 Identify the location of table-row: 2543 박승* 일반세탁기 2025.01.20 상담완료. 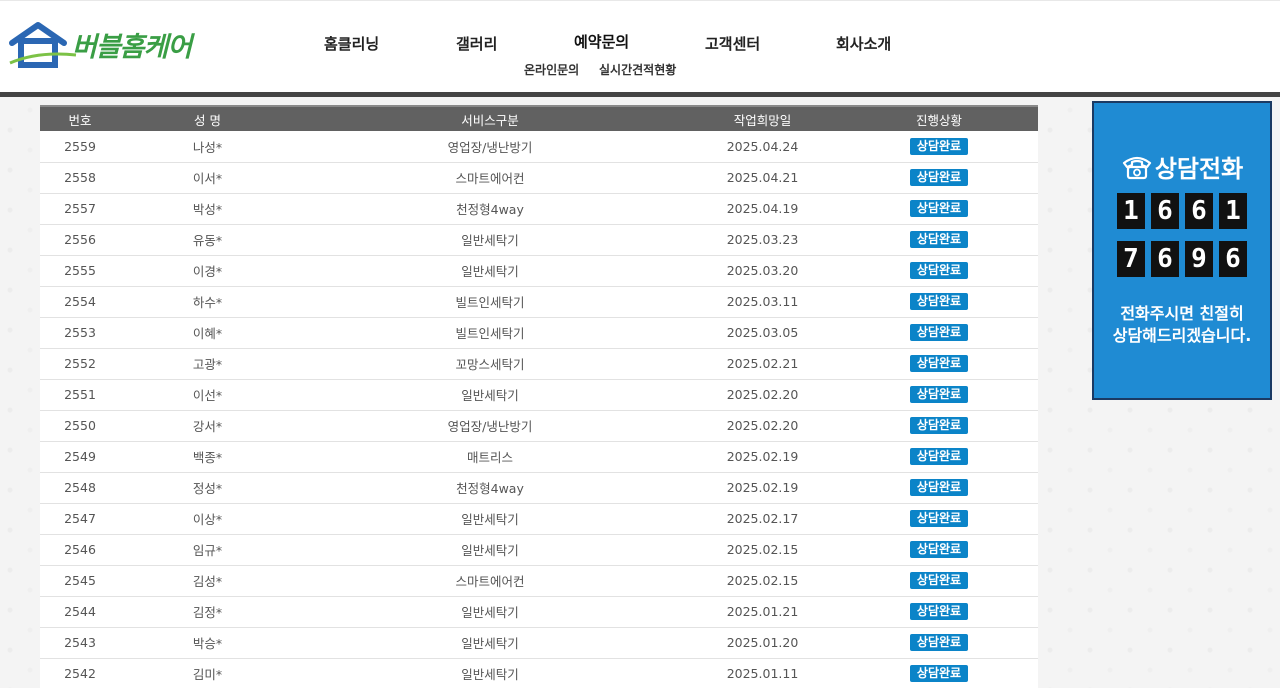
(539, 643).